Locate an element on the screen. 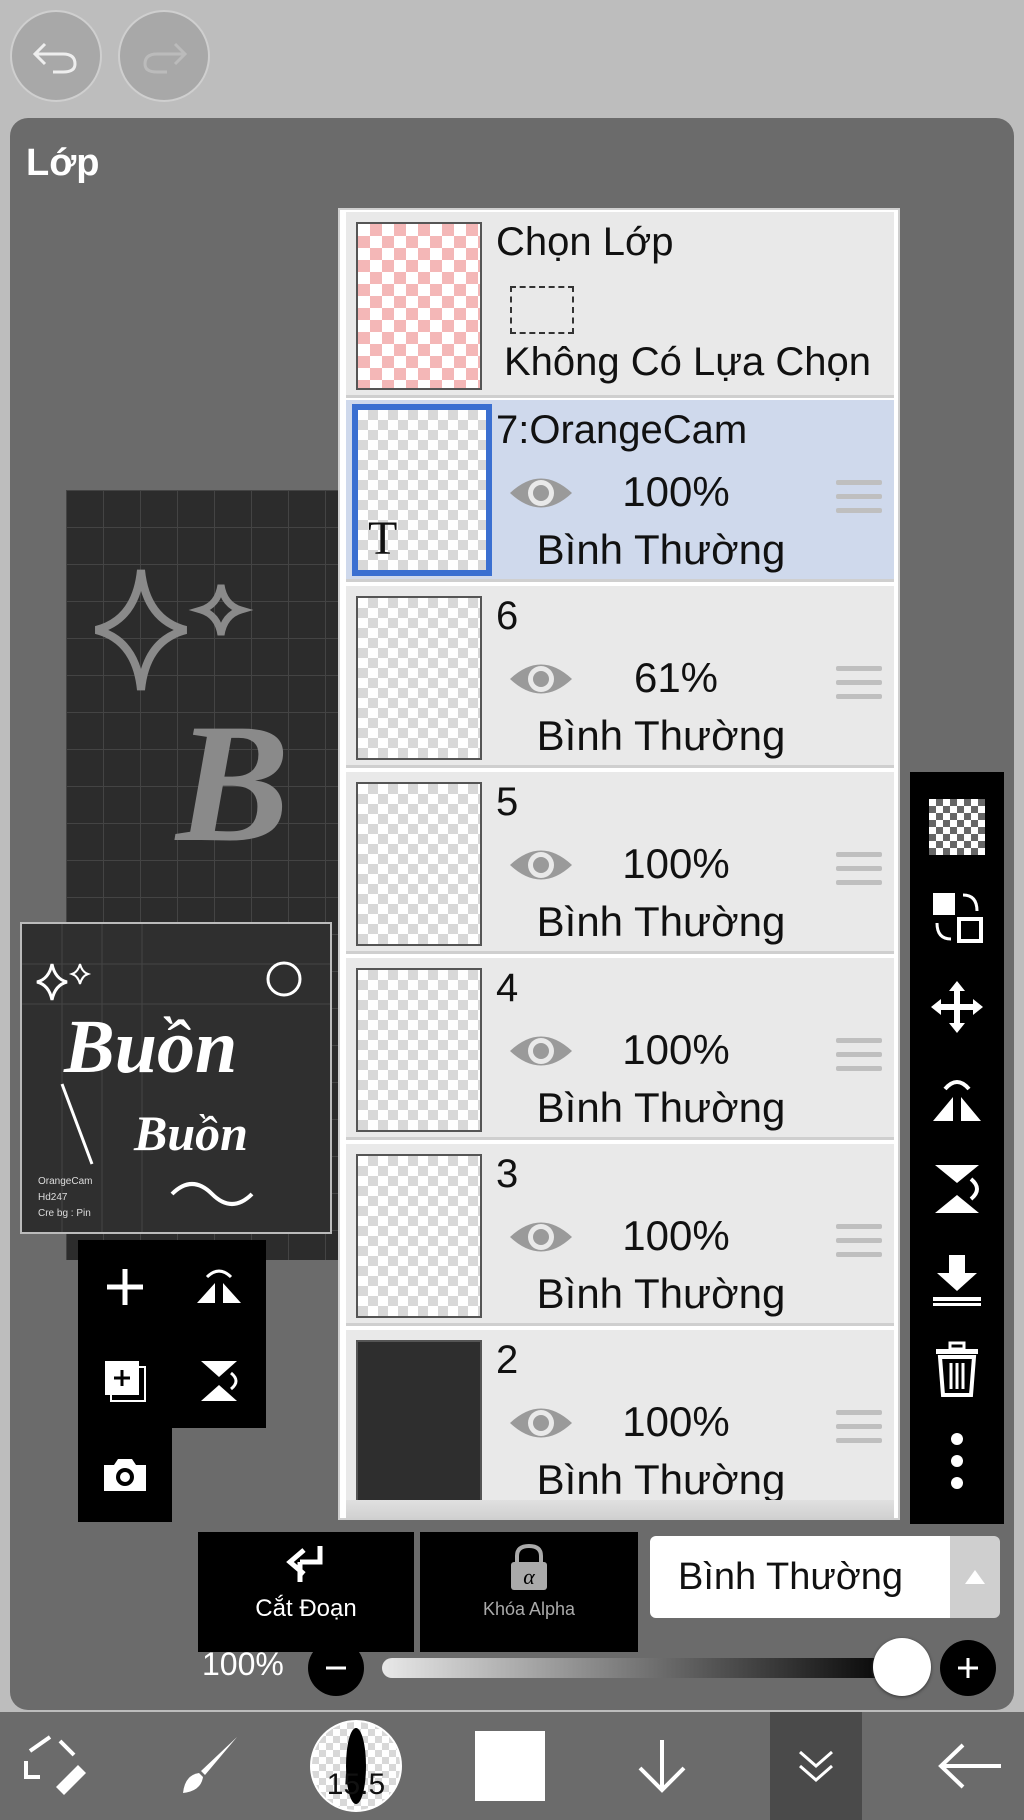 This screenshot has height=1820, width=1024. opacity-decrease-button is located at coordinates (336, 1668).